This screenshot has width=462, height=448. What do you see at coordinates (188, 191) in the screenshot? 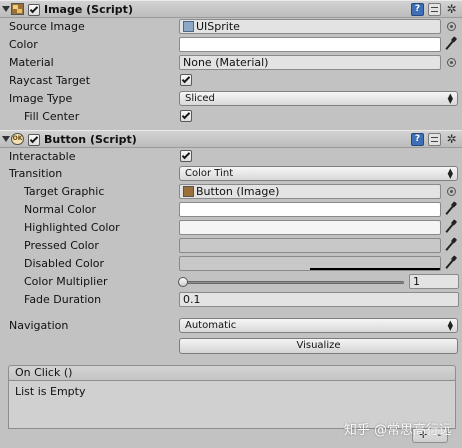
I see `image-object-icon` at bounding box center [188, 191].